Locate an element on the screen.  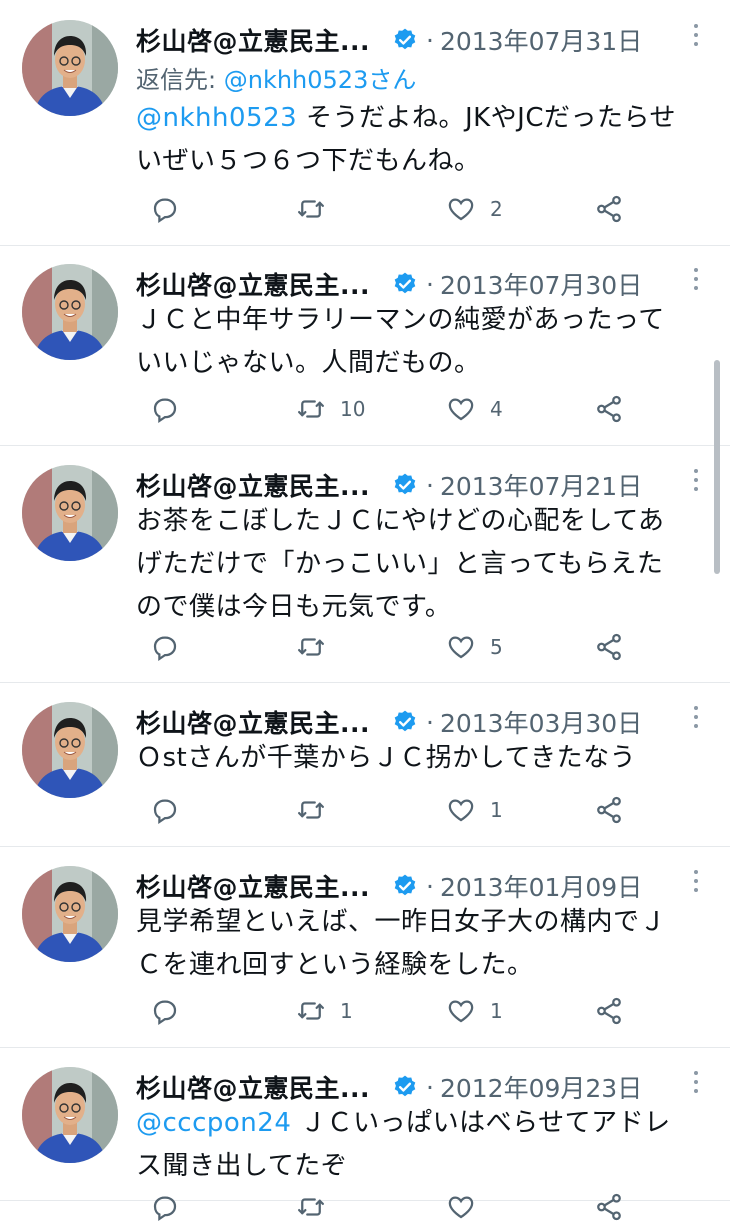
tweet-date: 2013年01月09日 is located at coordinates (541, 886).